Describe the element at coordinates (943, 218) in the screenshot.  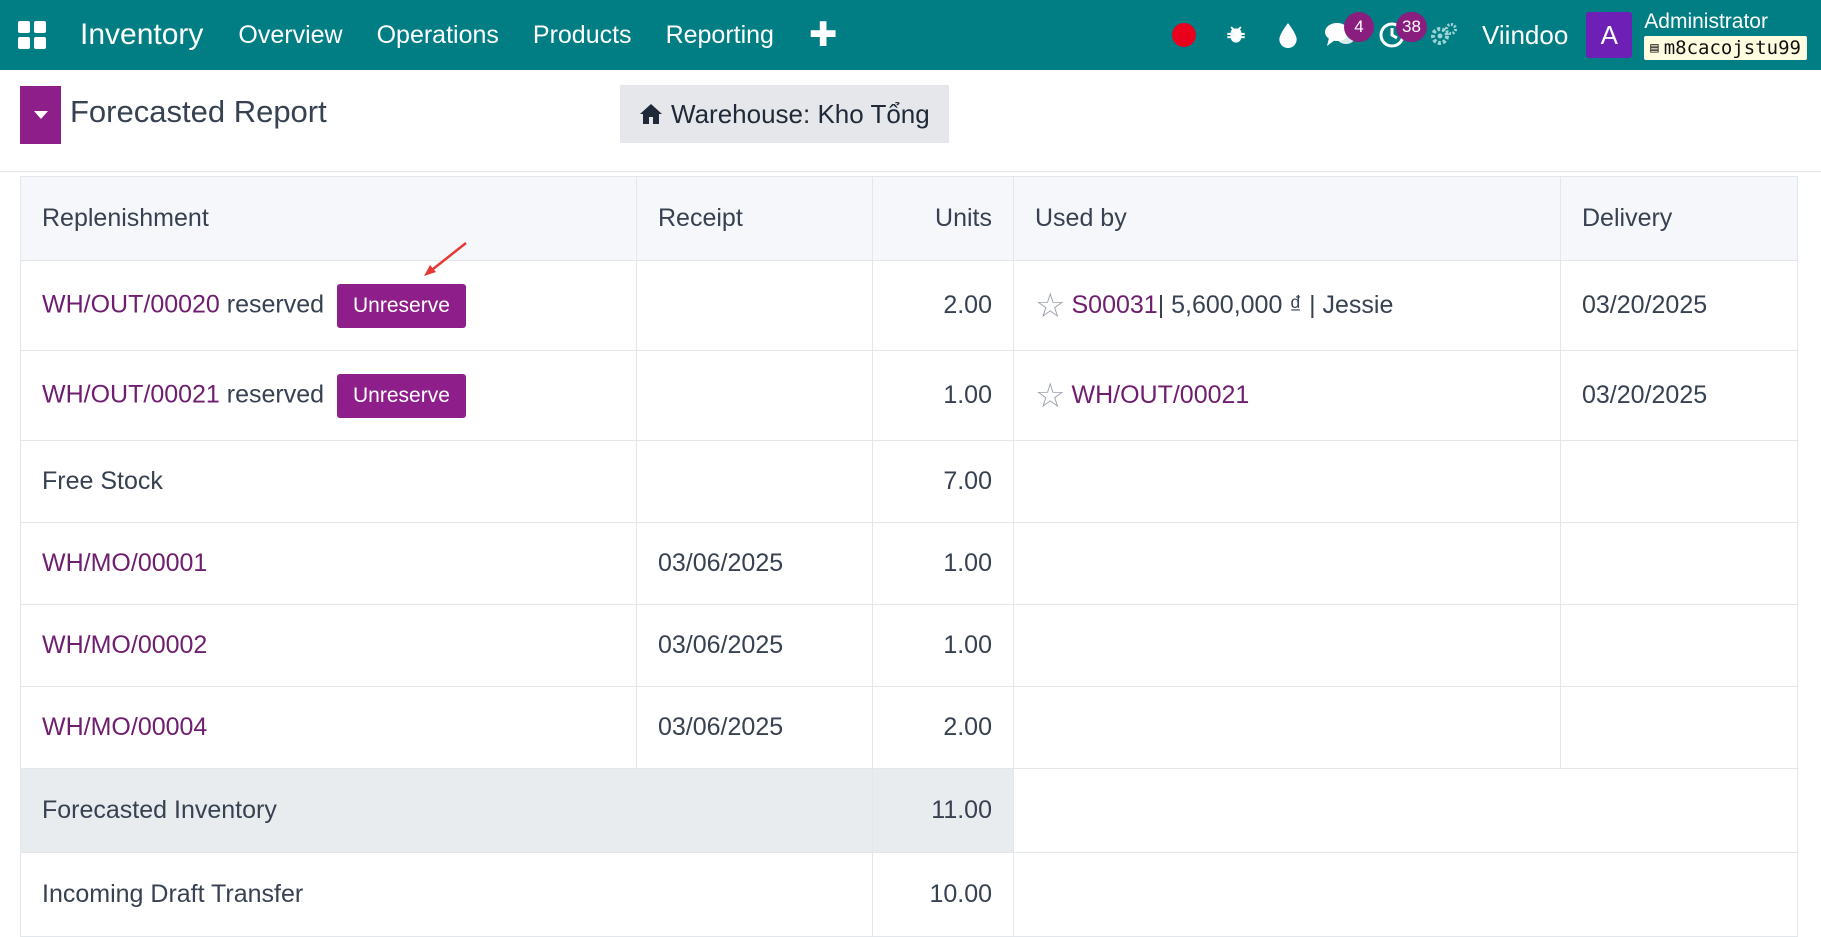
I see `col-units: Units` at that location.